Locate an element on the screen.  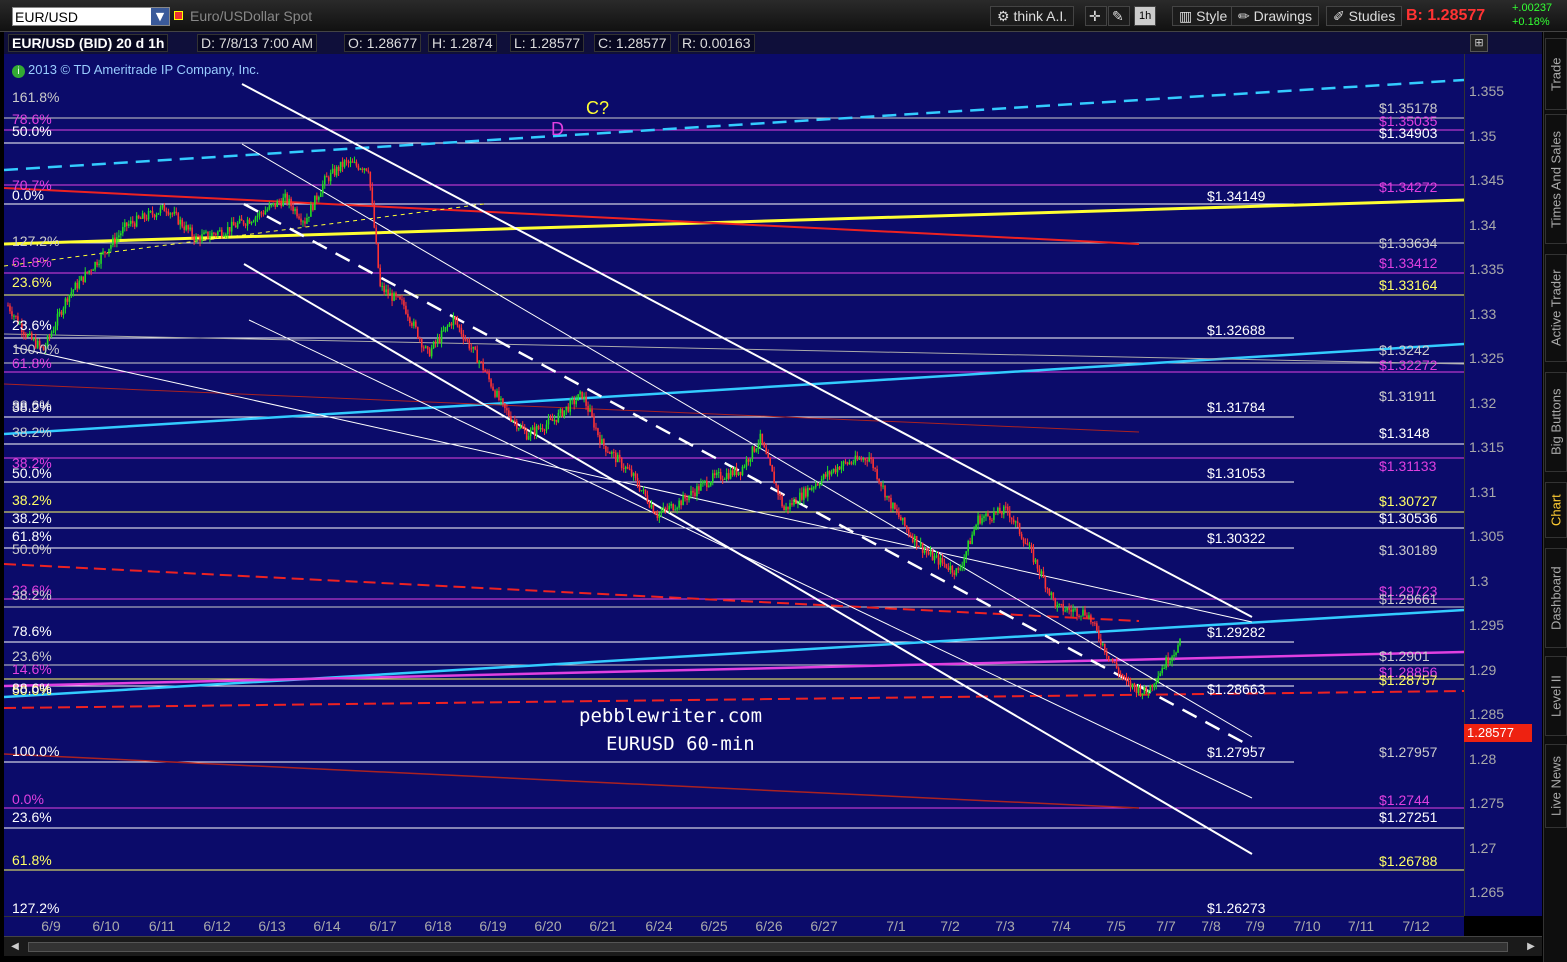
sidebar-tab-chart: Chart is located at coordinates (1556, 510).